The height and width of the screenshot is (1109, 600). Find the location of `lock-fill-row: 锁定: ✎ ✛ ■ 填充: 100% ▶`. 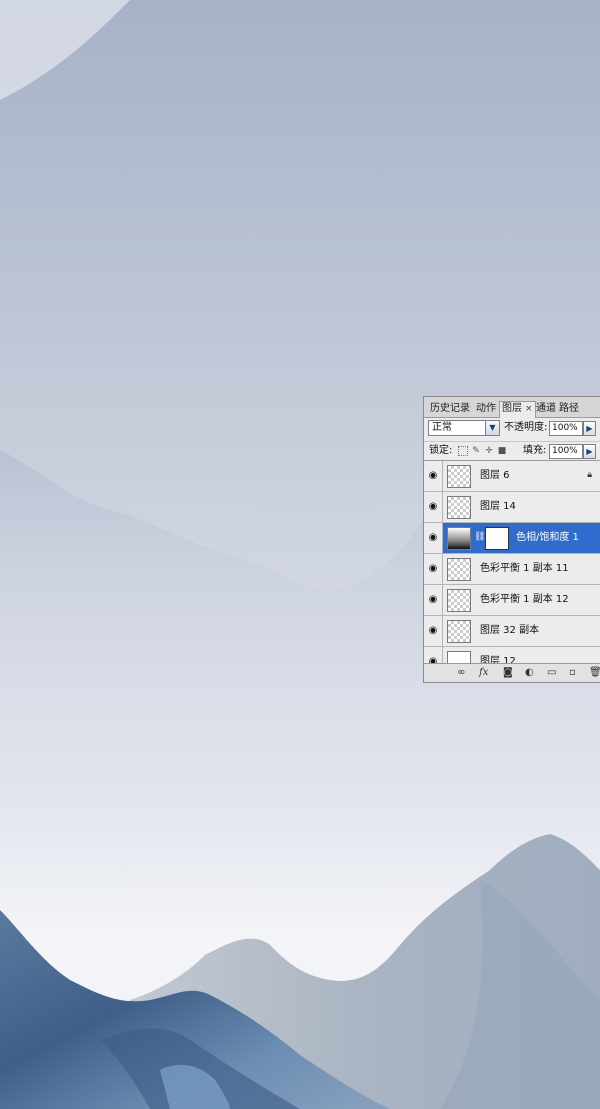

lock-fill-row: 锁定: ✎ ✛ ■ 填充: 100% ▶ is located at coordinates (512, 451).